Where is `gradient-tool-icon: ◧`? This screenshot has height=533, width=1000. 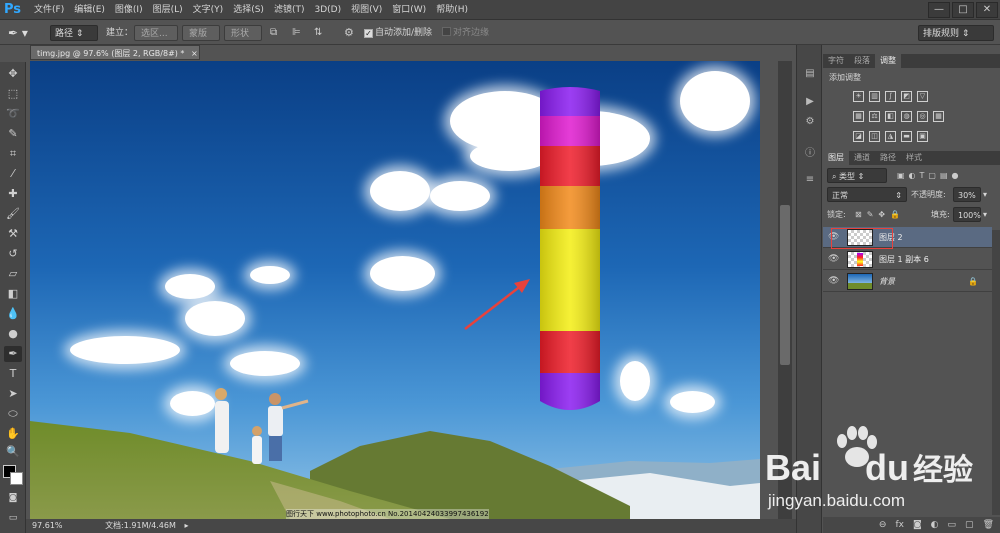 gradient-tool-icon: ◧ is located at coordinates (13, 294).